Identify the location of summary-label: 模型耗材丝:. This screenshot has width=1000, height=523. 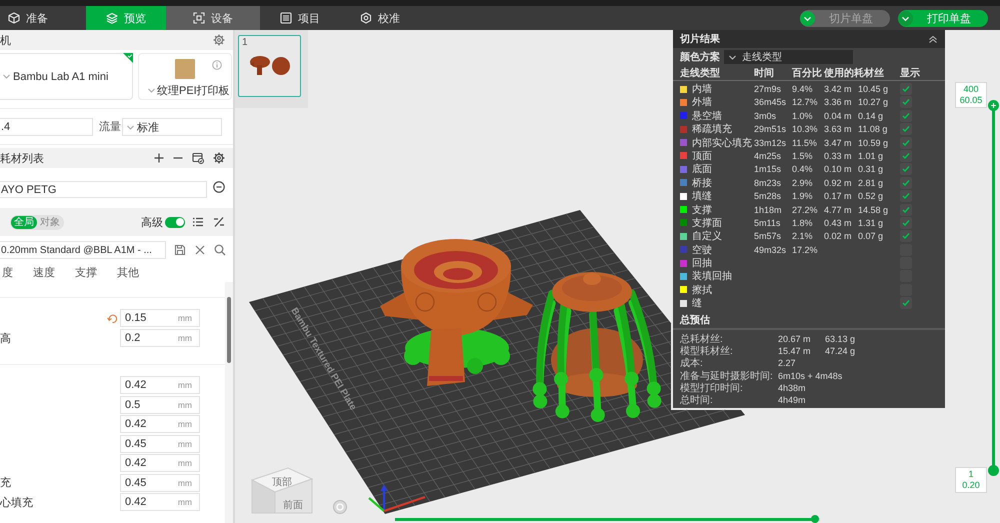
(706, 351).